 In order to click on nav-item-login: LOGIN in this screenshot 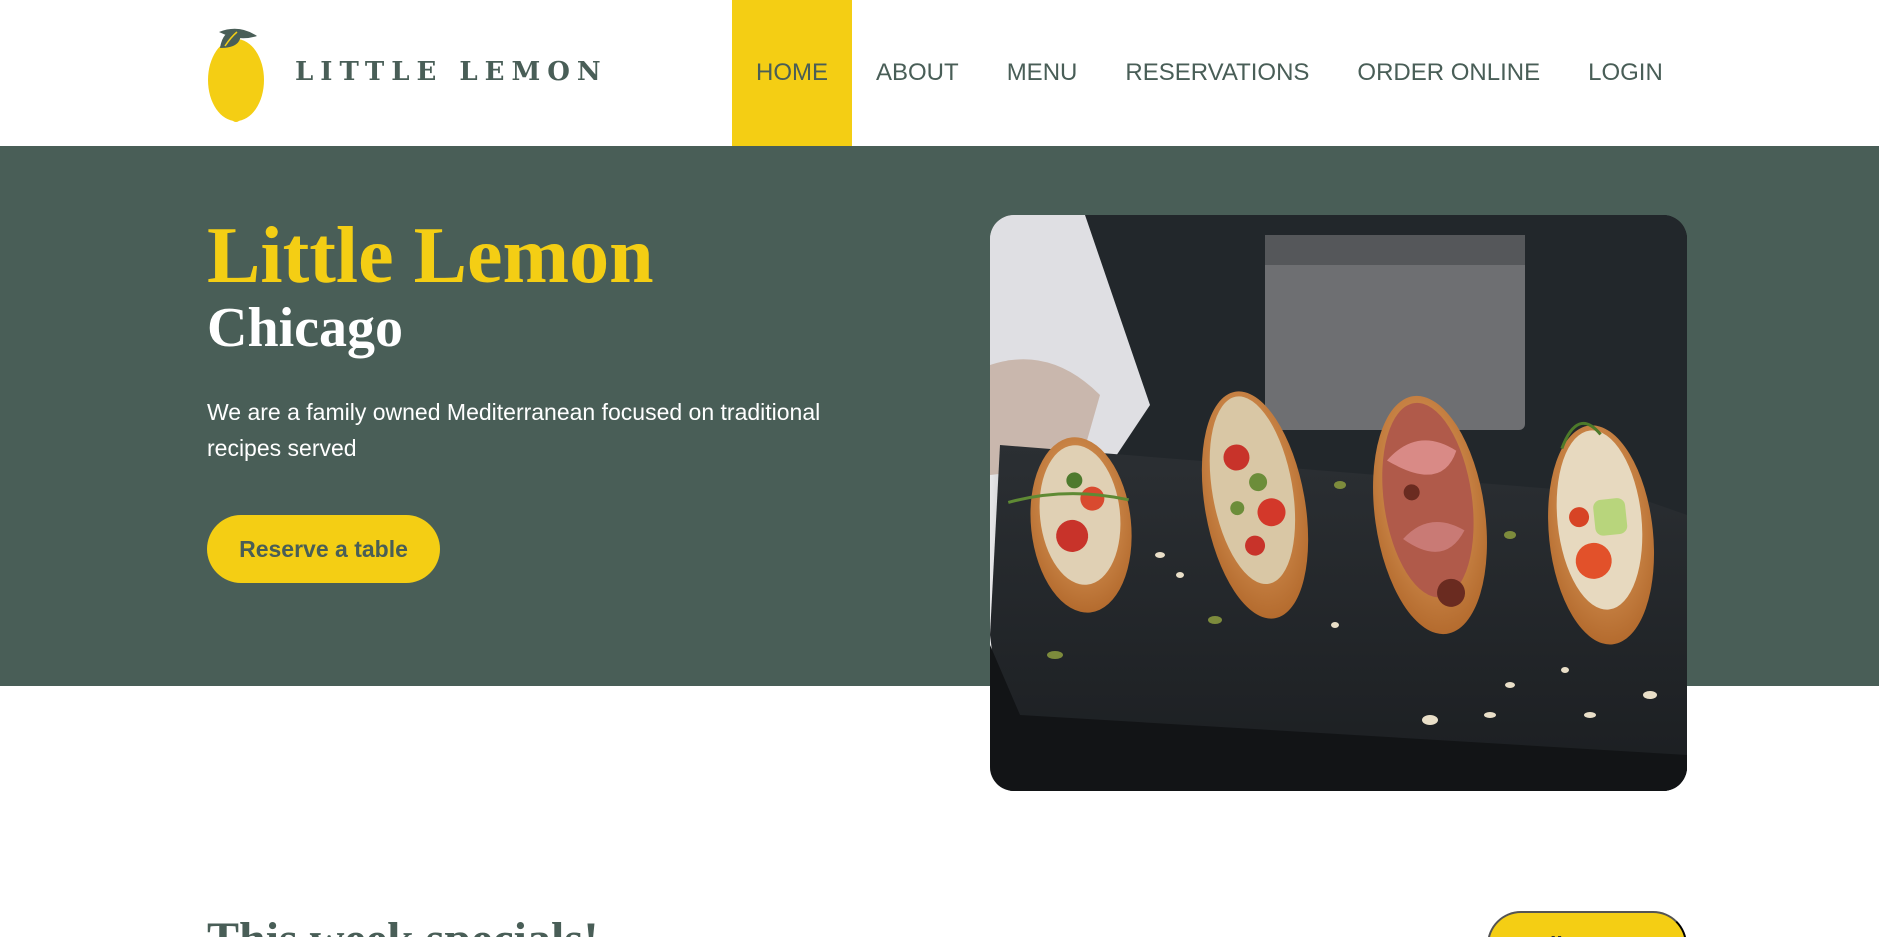, I will do `click(1625, 73)`.